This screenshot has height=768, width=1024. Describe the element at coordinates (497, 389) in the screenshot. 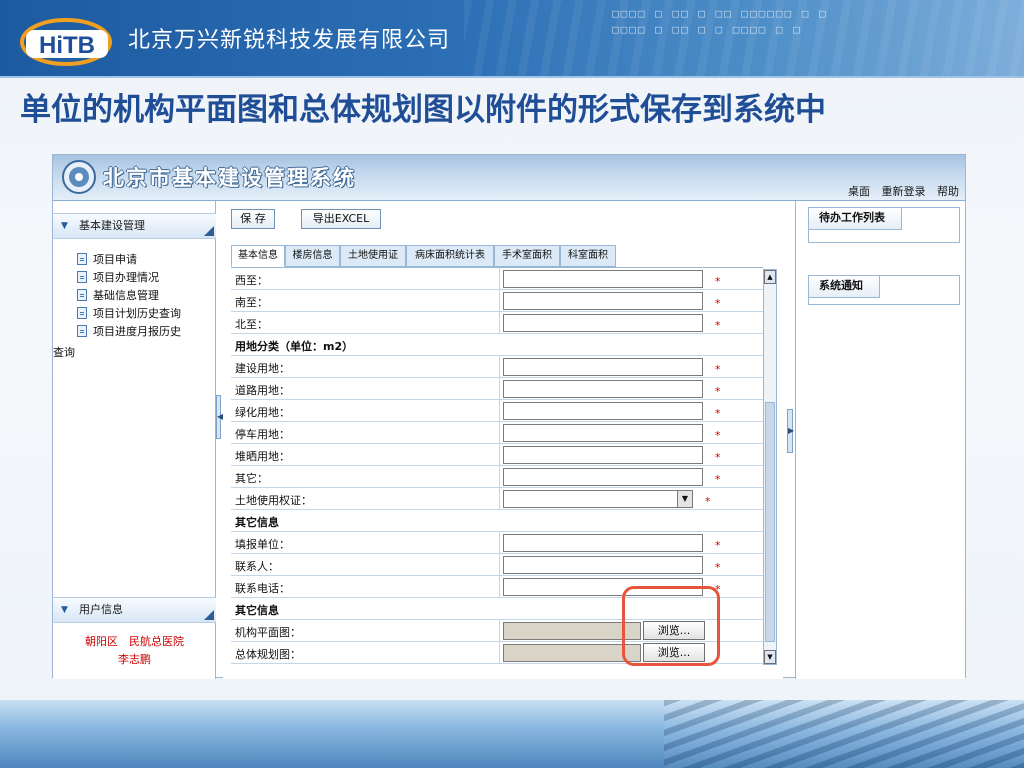

I see `form-row: 道路用地： *` at that location.